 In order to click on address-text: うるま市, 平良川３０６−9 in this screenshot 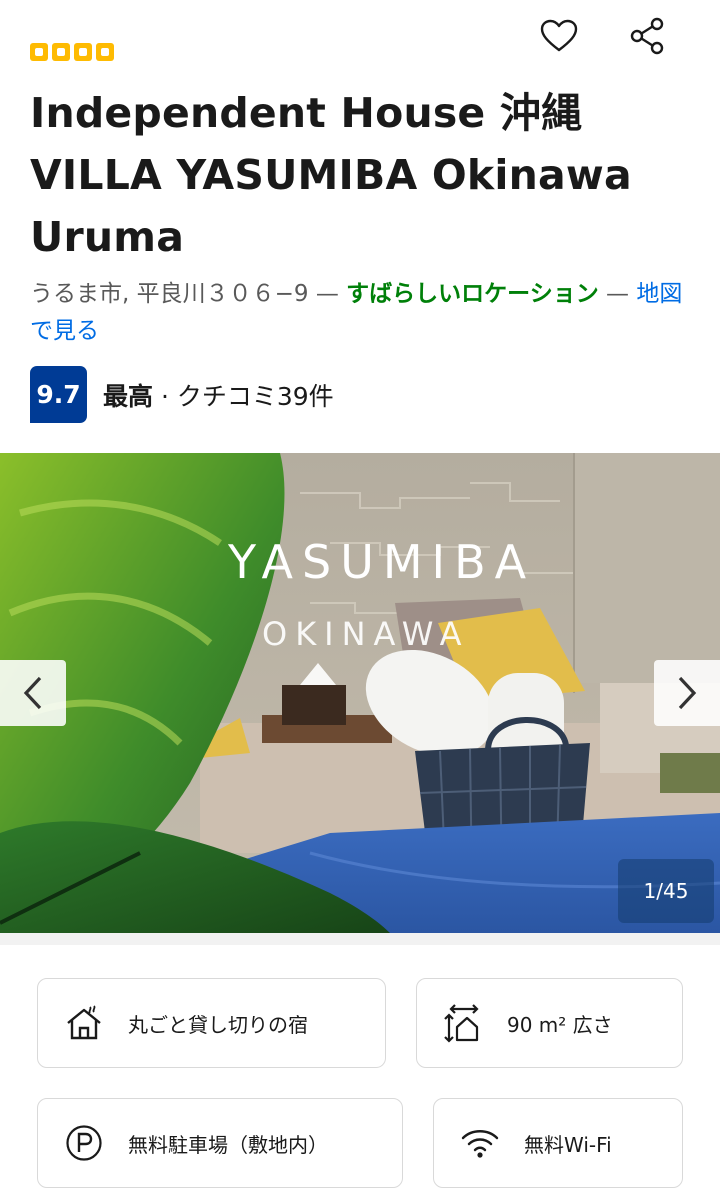, I will do `click(169, 294)`.